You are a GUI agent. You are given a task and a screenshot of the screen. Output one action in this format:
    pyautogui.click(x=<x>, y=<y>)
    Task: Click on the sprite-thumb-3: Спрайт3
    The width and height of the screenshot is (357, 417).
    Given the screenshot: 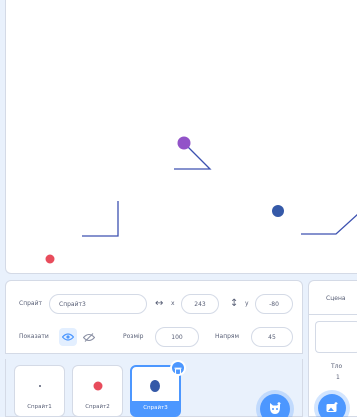 What is the action you would take?
    pyautogui.click(x=158, y=388)
    